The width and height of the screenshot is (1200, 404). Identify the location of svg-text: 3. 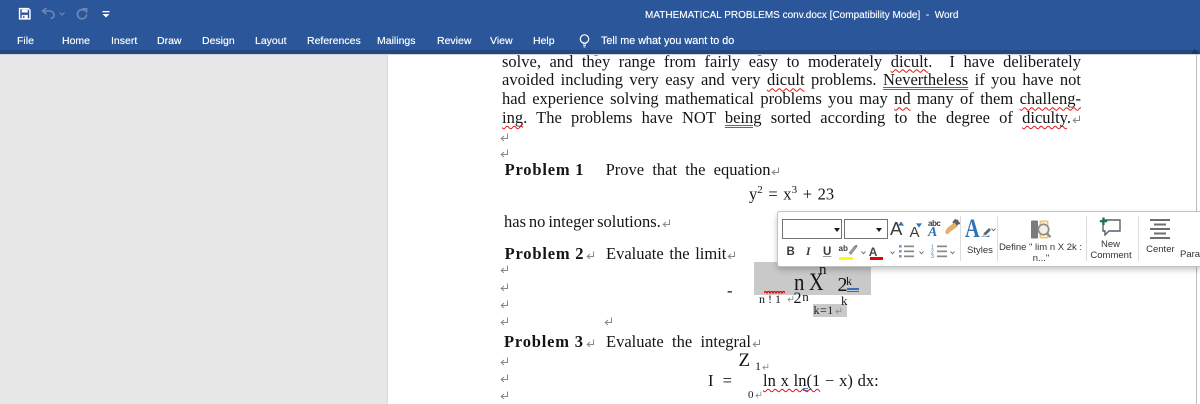
(932, 256).